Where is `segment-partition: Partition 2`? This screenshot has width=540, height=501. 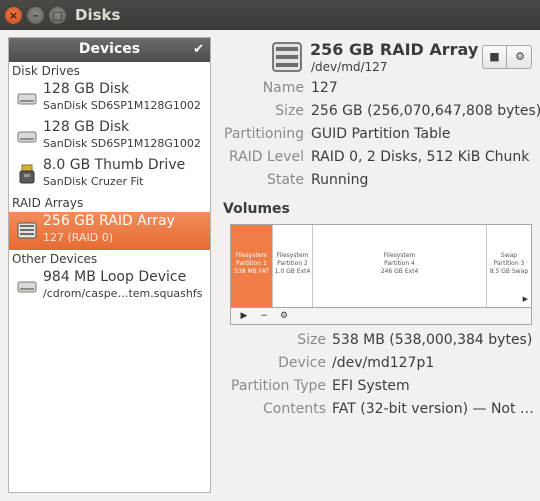 segment-partition: Partition 2 is located at coordinates (292, 263).